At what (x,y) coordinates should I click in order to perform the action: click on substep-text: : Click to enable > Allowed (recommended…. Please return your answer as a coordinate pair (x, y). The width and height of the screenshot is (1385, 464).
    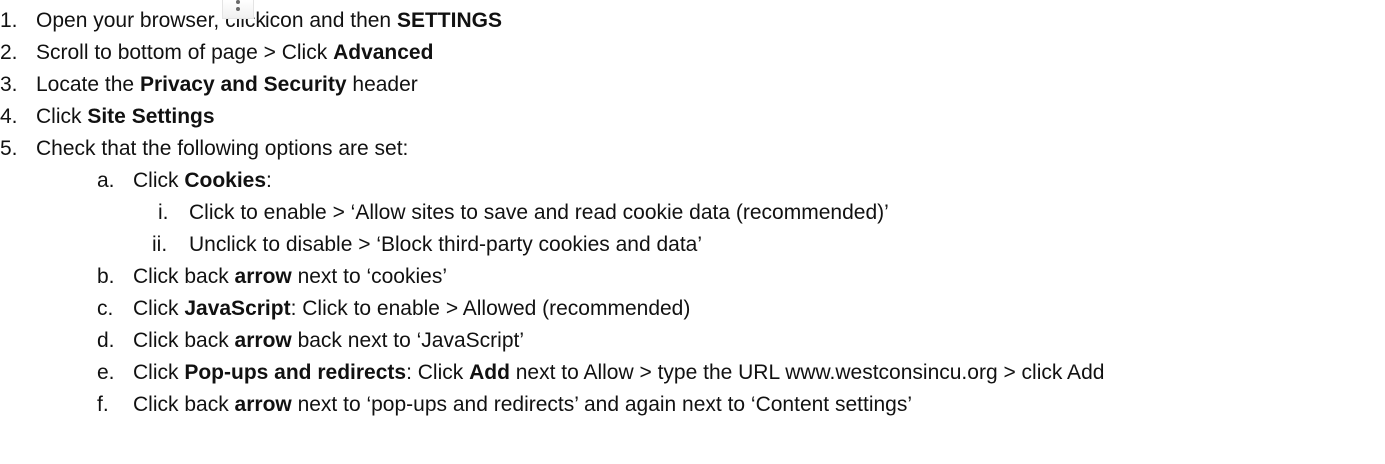
    Looking at the image, I should click on (490, 308).